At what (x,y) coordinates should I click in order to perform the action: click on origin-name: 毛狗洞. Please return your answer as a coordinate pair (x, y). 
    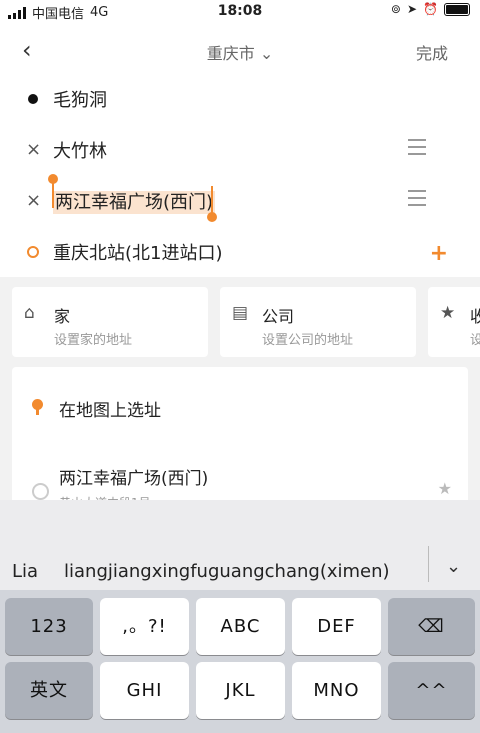
    Looking at the image, I should click on (80, 99).